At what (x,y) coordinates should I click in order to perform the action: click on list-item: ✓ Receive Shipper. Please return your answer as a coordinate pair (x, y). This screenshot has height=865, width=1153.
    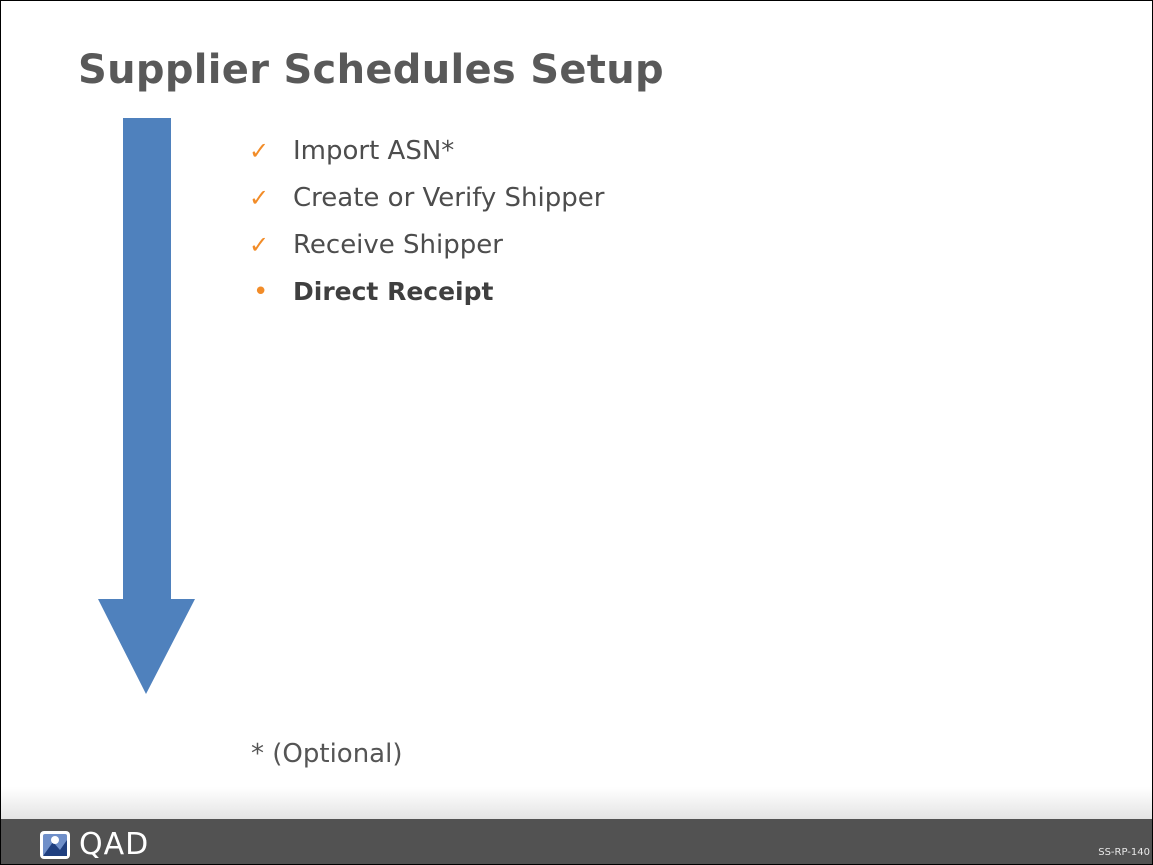
    Looking at the image, I should click on (426, 244).